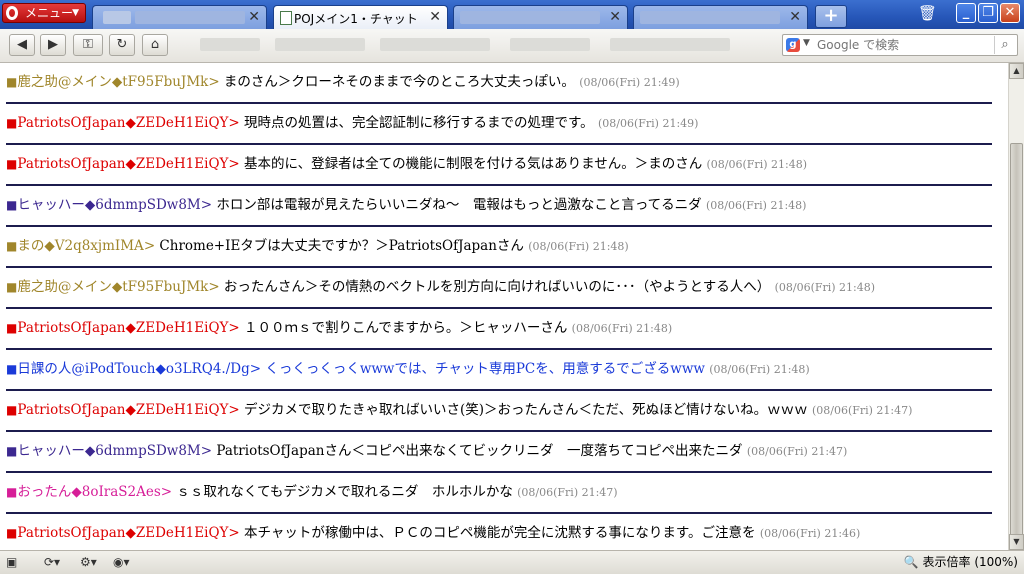 The width and height of the screenshot is (1024, 574). What do you see at coordinates (339, 246) in the screenshot?
I see `message-text: Chrome+IEタブは大丈夫ですか？＞PatriotsOfJapanさん` at bounding box center [339, 246].